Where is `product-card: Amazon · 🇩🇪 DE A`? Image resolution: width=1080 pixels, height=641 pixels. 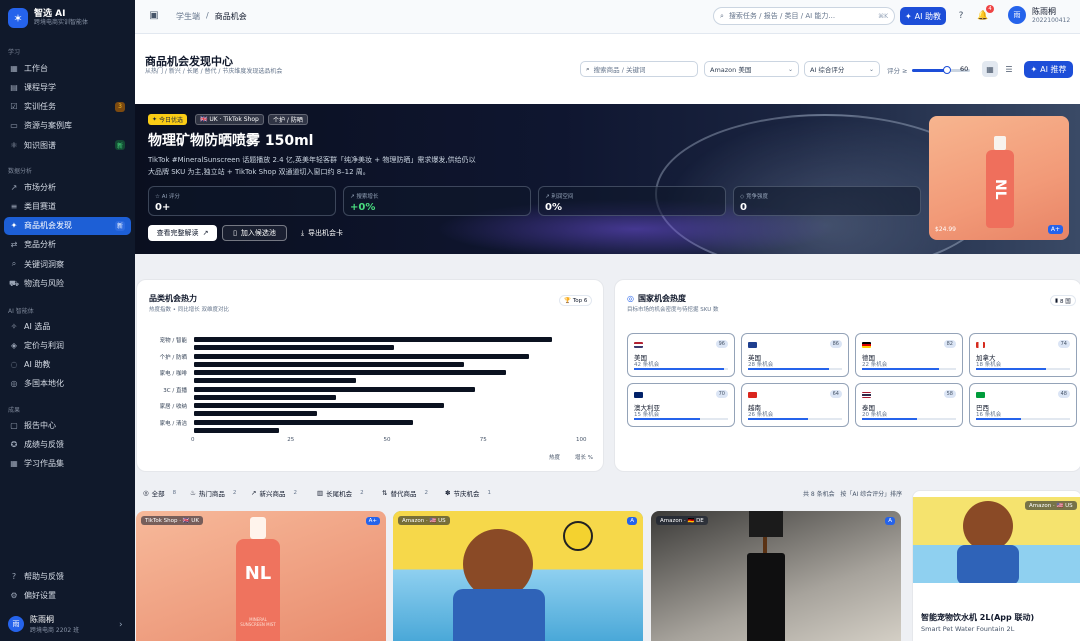 product-card: Amazon · 🇩🇪 DE A is located at coordinates (776, 576).